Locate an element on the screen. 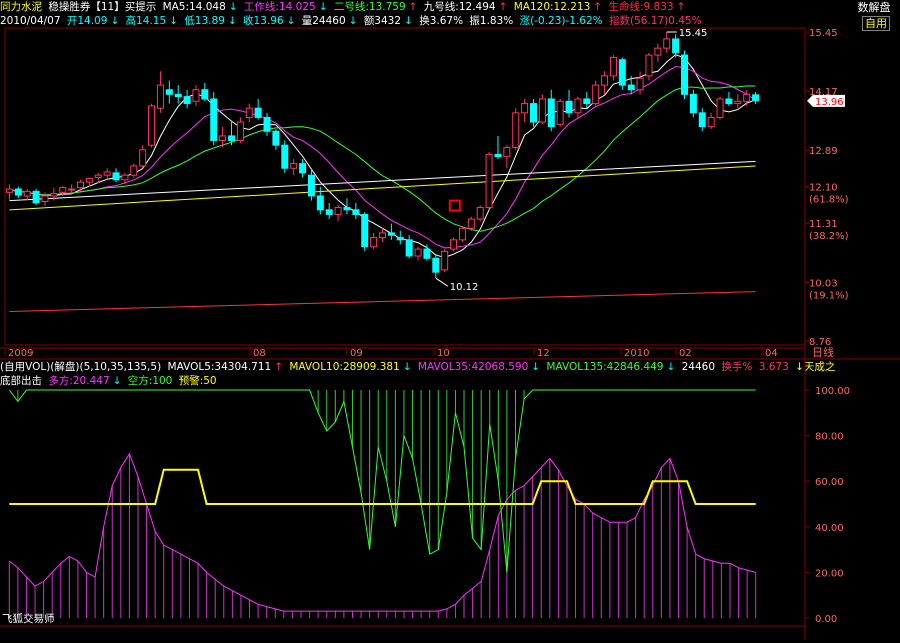 Image resolution: width=900 pixels, height=643 pixels. sub-y-tick-label: 60.00 is located at coordinates (829, 482).